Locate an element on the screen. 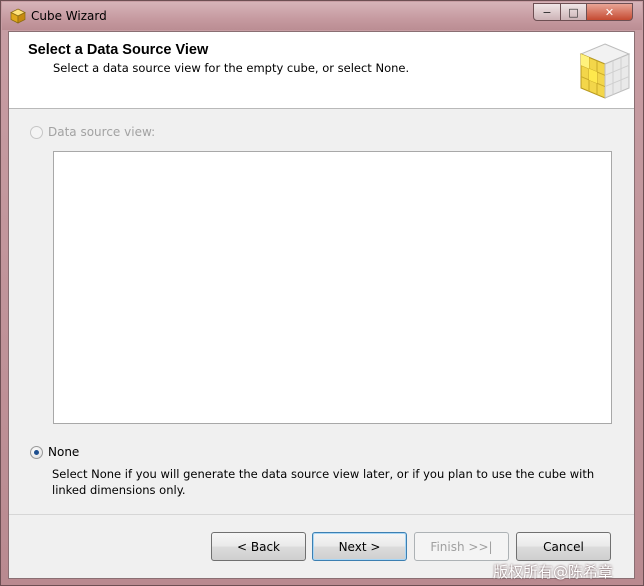 Image resolution: width=644 pixels, height=586 pixels. page-title: Select a Data Source View is located at coordinates (118, 50).